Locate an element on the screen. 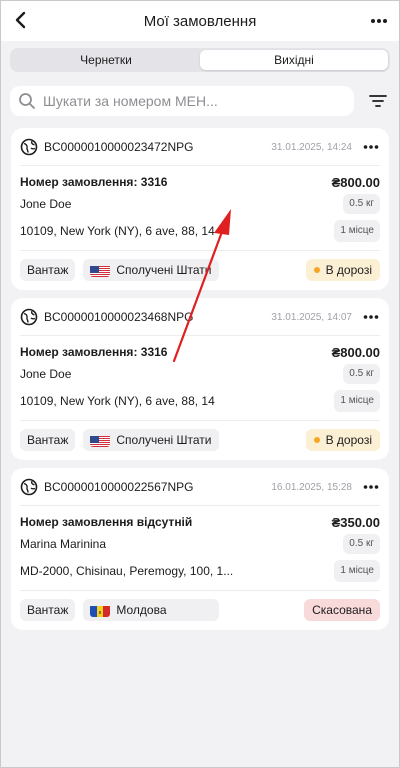 Image resolution: width=400 pixels, height=768 pixels. back-arrow-icon is located at coordinates (22, 20).